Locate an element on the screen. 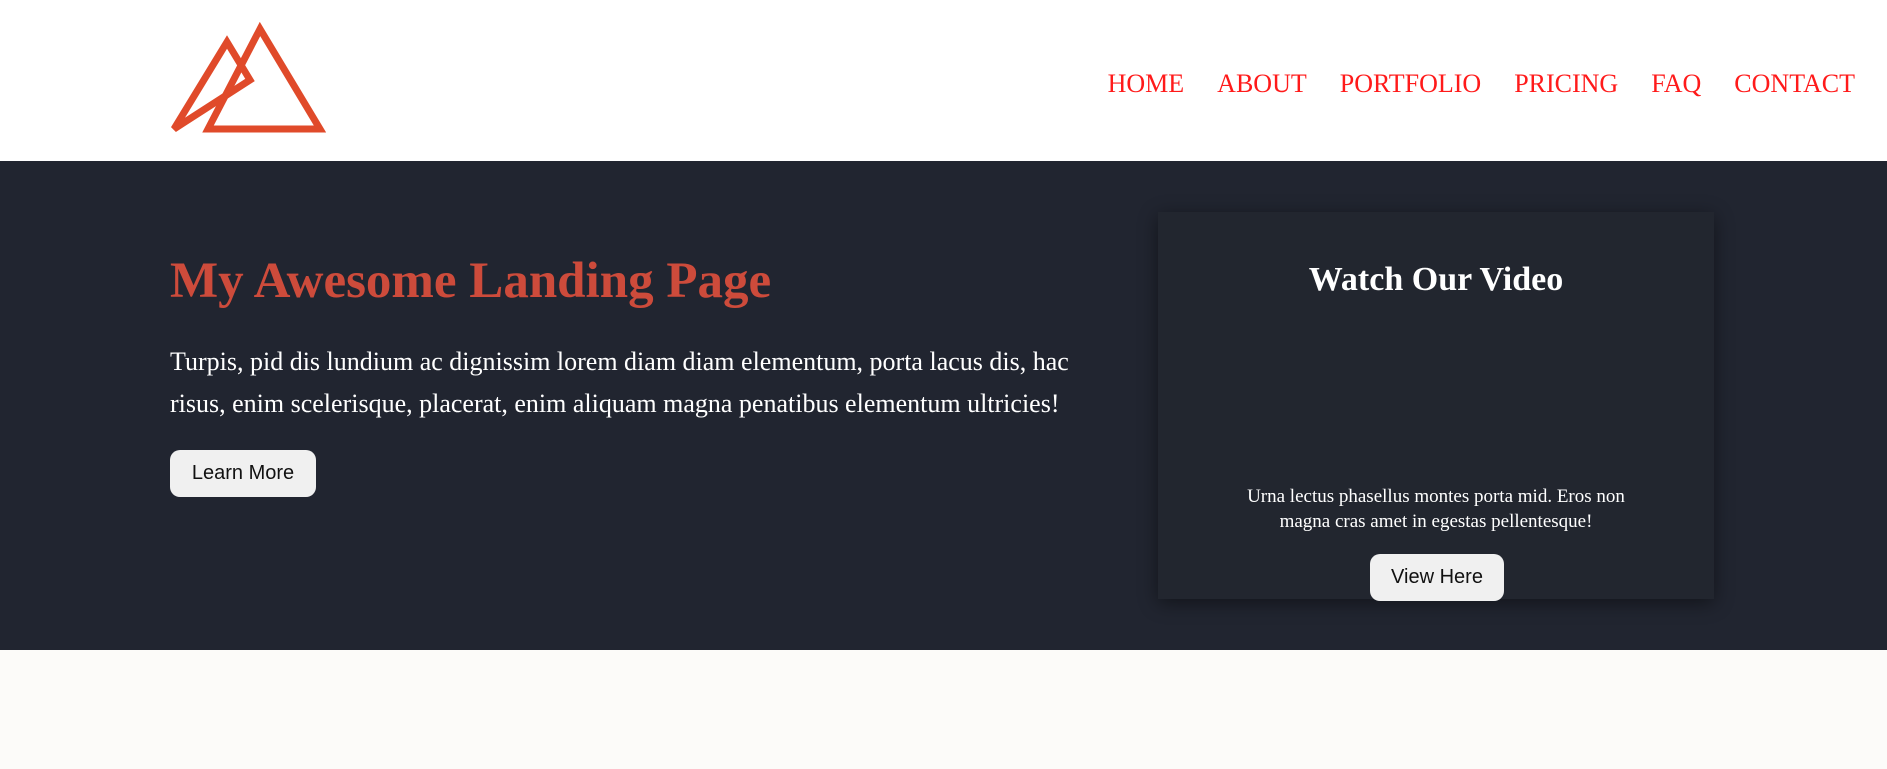 This screenshot has height=769, width=1887. nav-link-contact: CONTACT is located at coordinates (1794, 84).